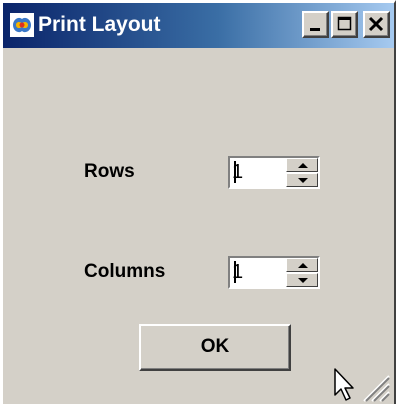 The height and width of the screenshot is (404, 399). I want to click on mouse-pointer-icon, so click(344, 384).